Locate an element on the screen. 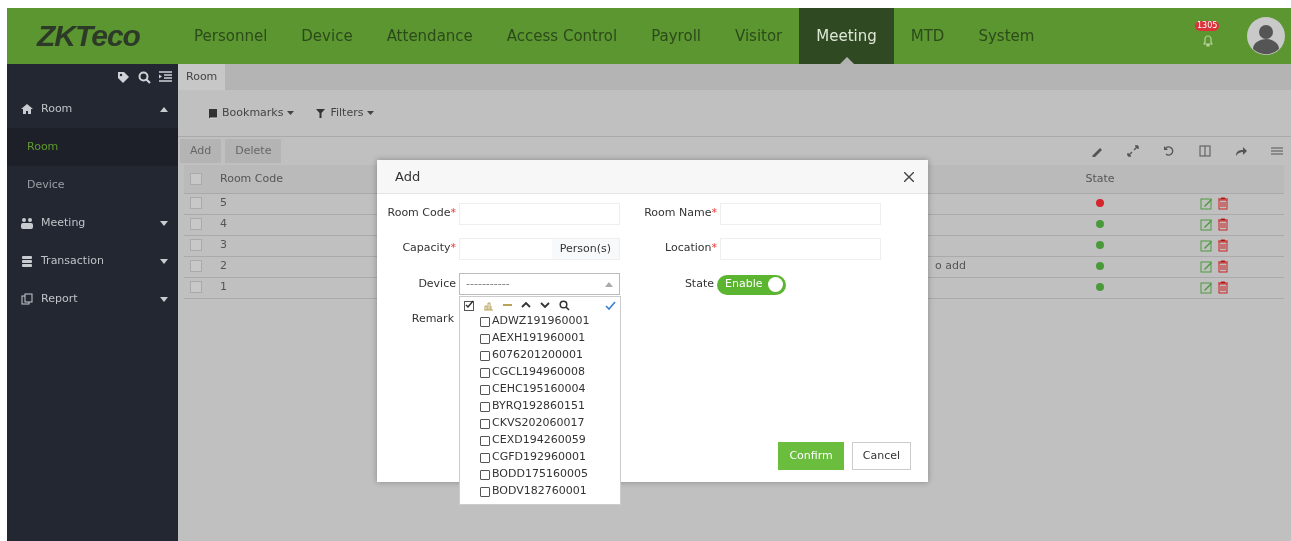 This screenshot has height=541, width=1291. menu-collapse-icon is located at coordinates (165, 77).